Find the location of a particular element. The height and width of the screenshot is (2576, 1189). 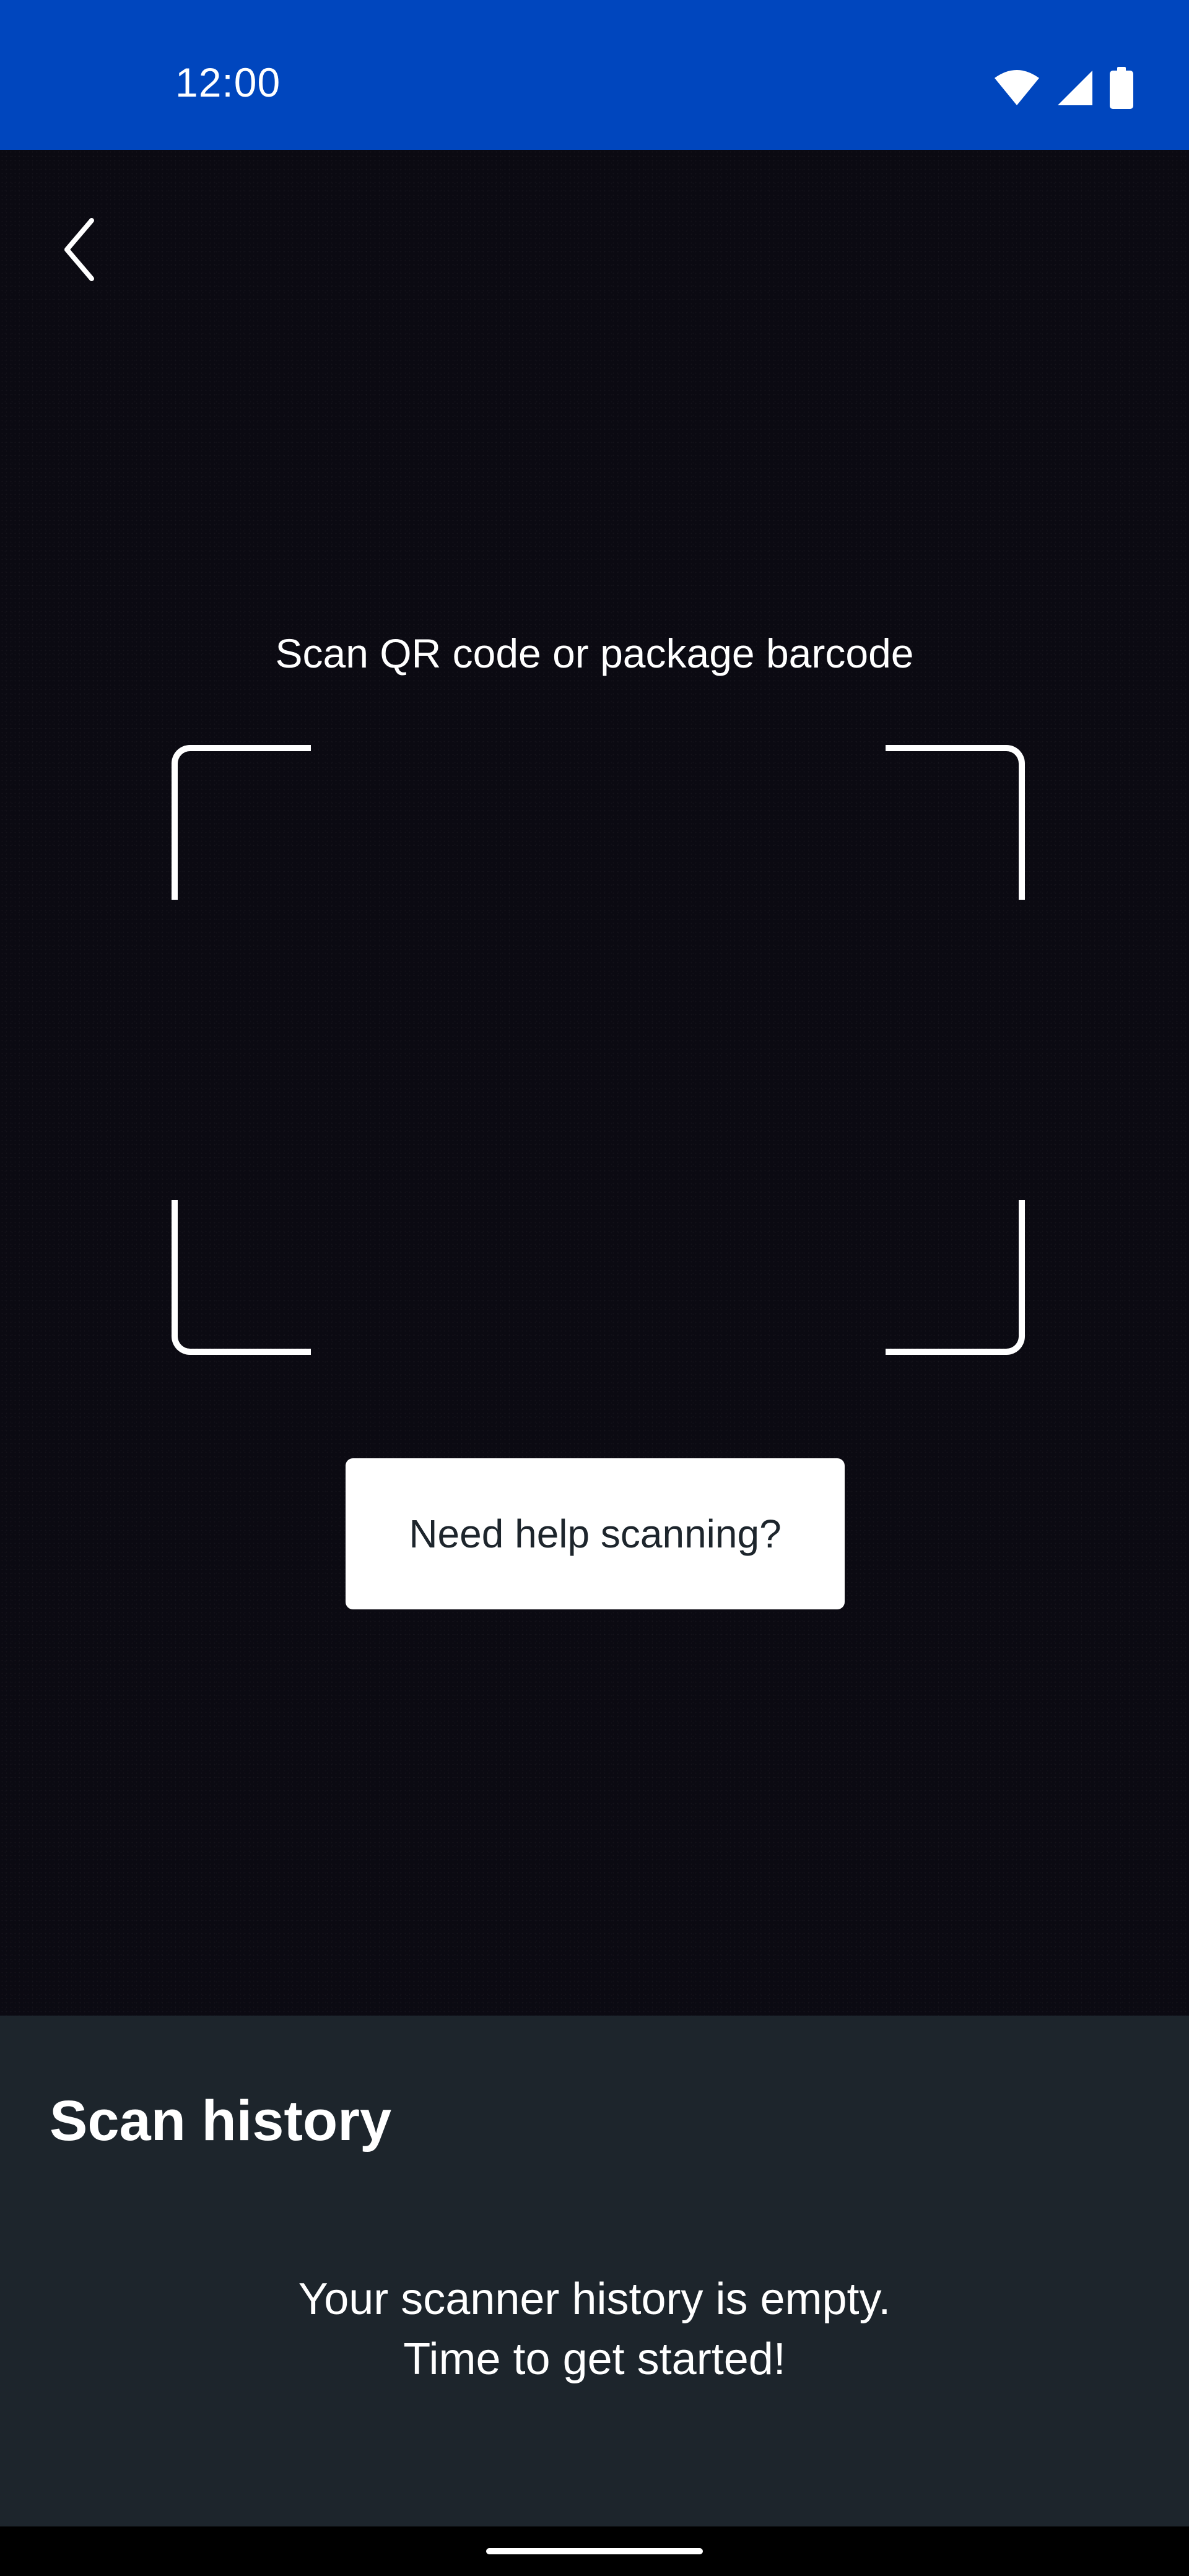

status-bar: 12:00 is located at coordinates (594, 75).